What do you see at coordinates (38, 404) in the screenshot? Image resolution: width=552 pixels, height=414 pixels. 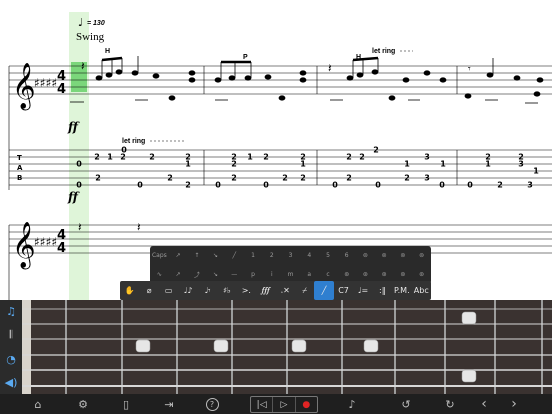 I see `home-icon: ⌂` at bounding box center [38, 404].